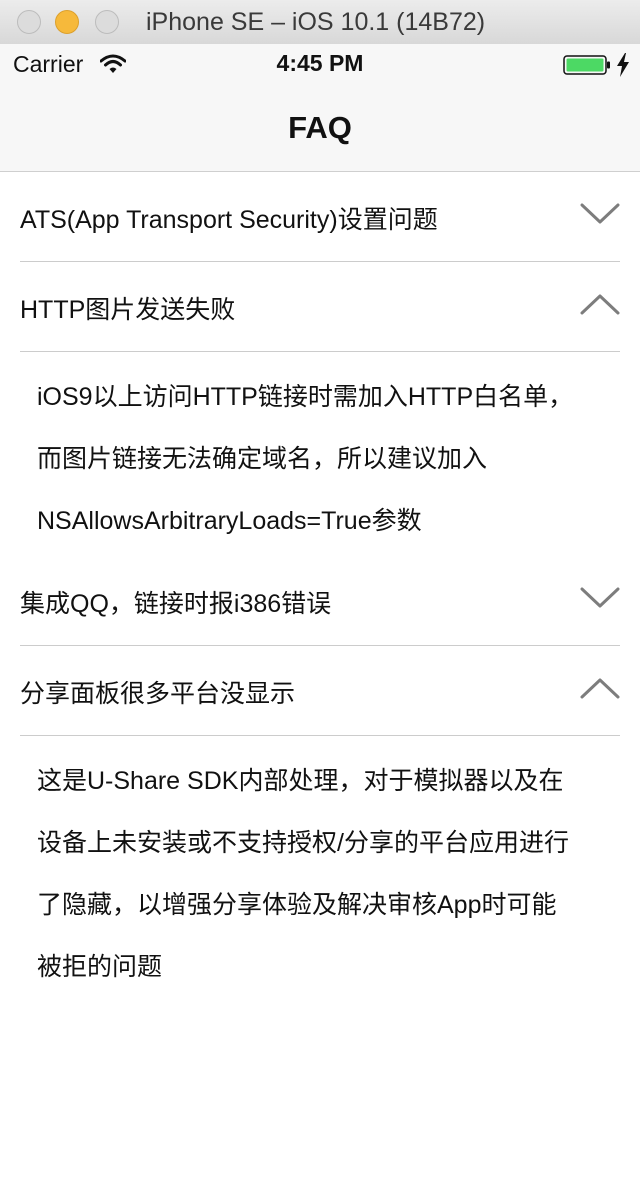 This screenshot has height=1180, width=640. I want to click on faq-question: HTTP图片发送失败, so click(128, 310).